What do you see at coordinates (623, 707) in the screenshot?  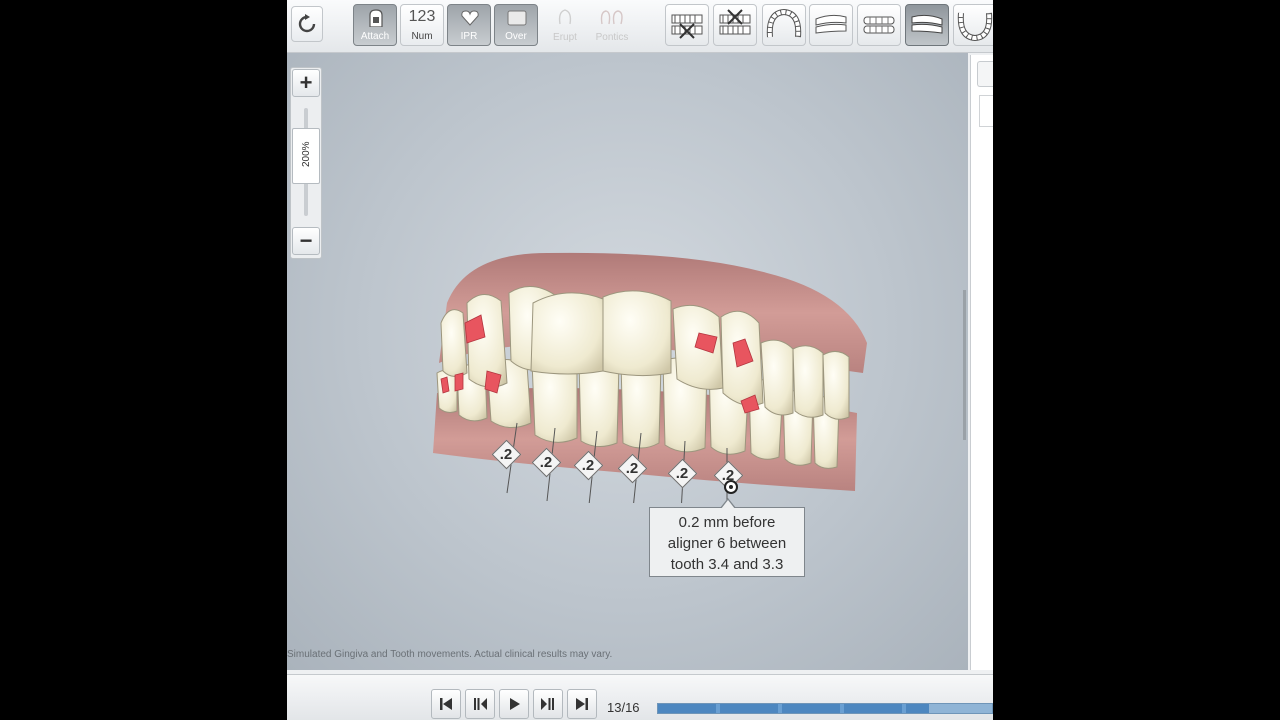 I see `stage-counter: 13/16` at bounding box center [623, 707].